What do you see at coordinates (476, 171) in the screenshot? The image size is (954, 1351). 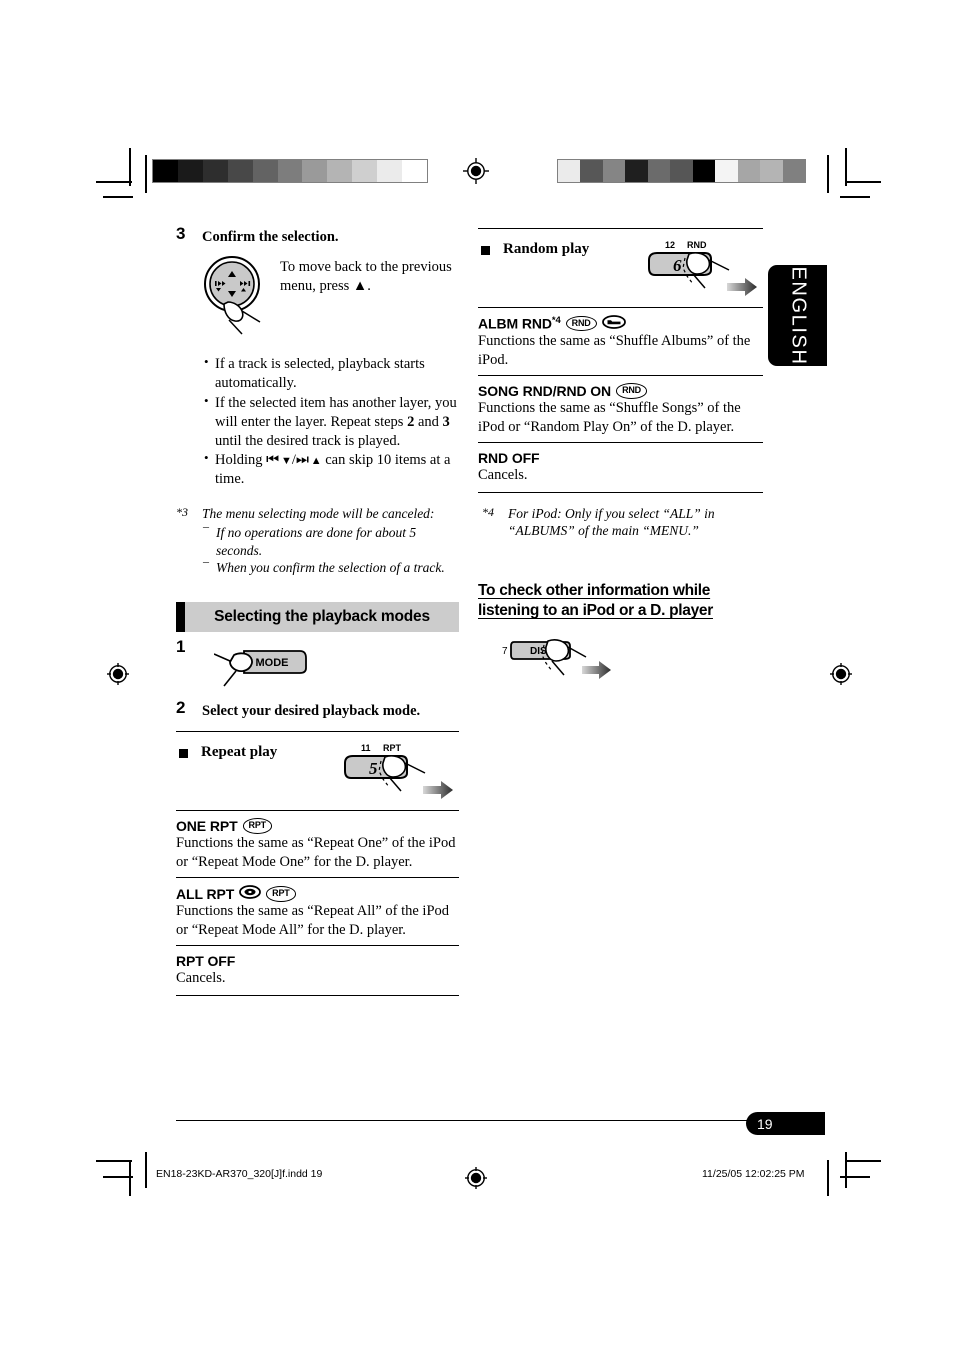 I see `registration-mark-top` at bounding box center [476, 171].